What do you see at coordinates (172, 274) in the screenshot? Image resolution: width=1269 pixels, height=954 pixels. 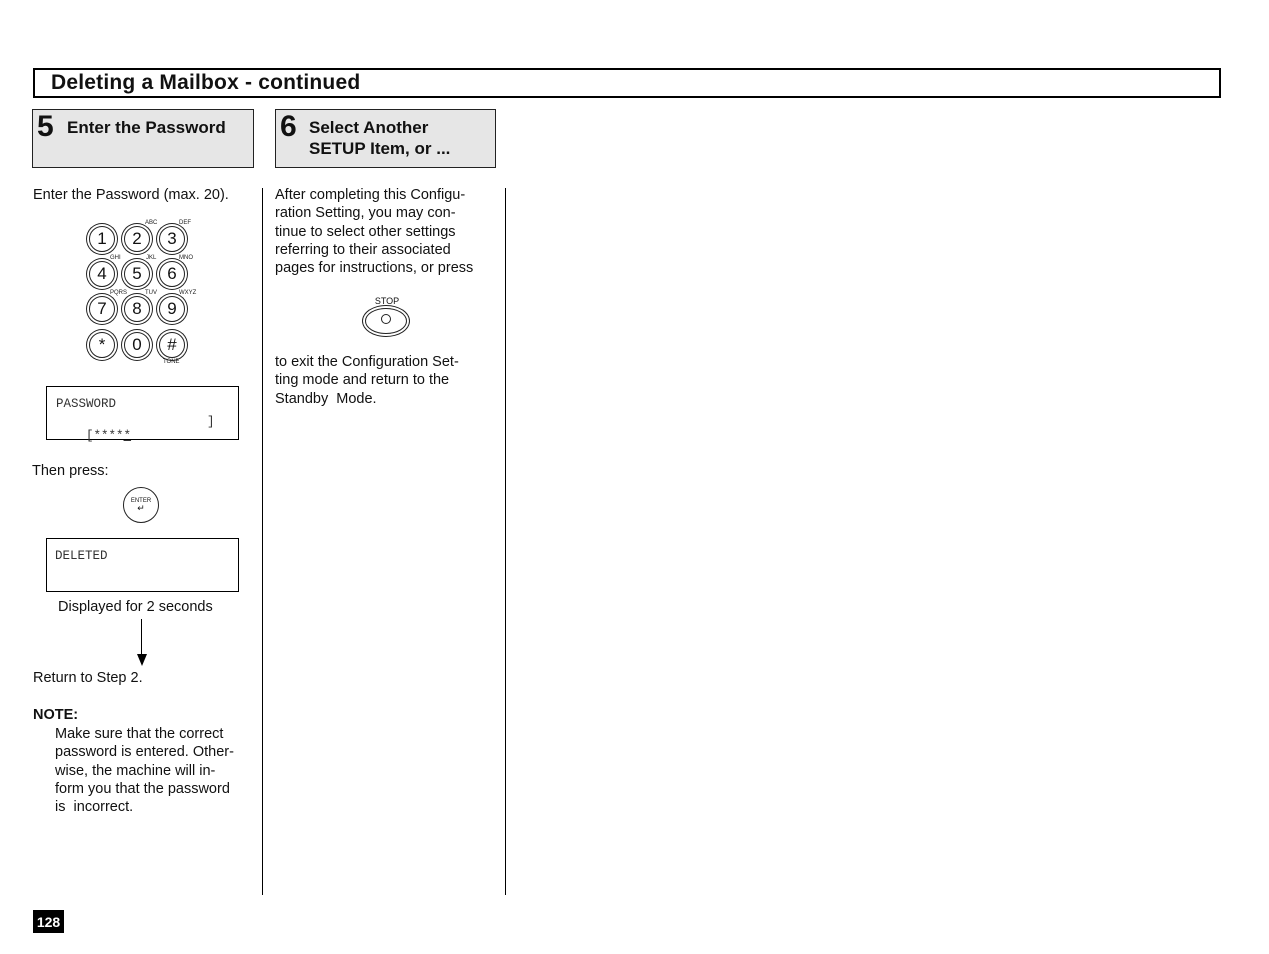 I see `key-6: 6` at bounding box center [172, 274].